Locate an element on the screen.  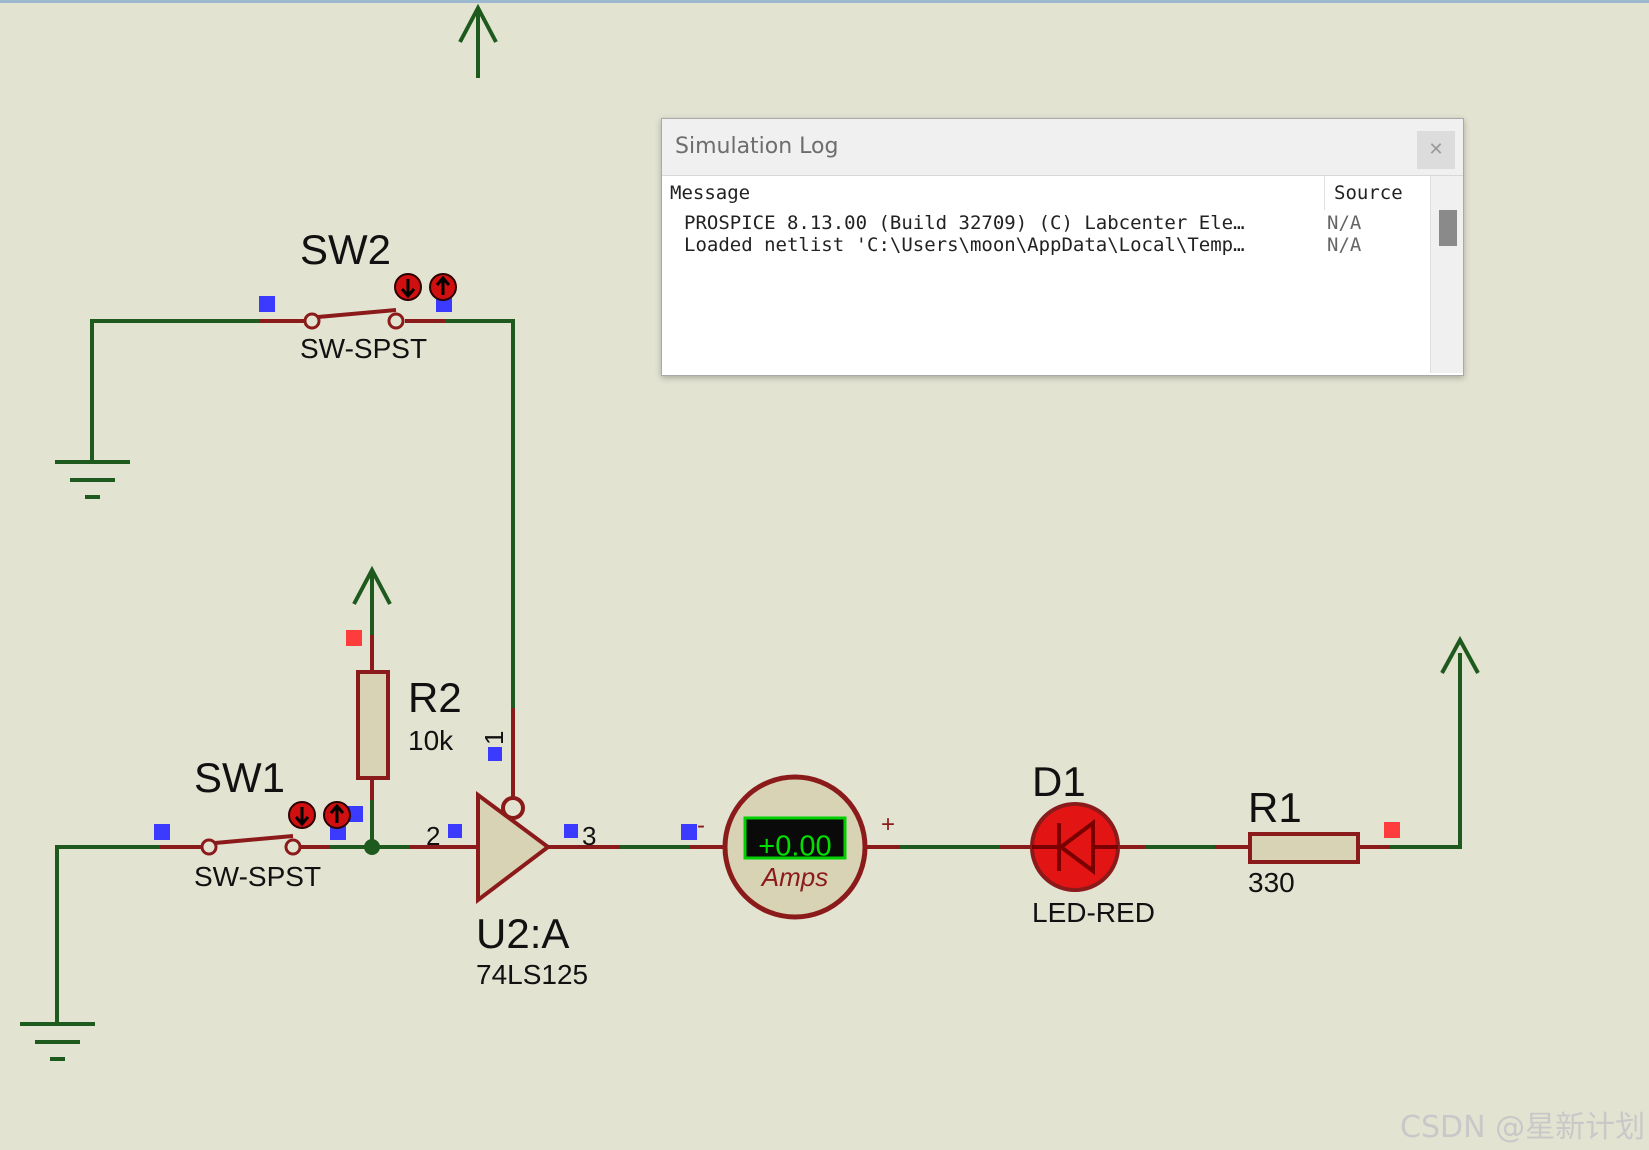
d1-led is located at coordinates (1072, 847).